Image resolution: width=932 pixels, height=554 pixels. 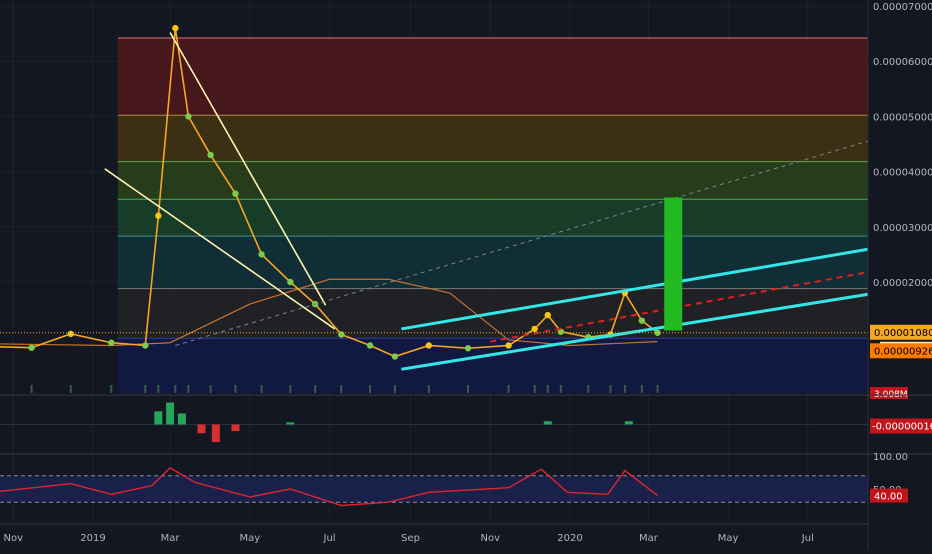 I want to click on x-tick-label: 2019, so click(x=92, y=538).